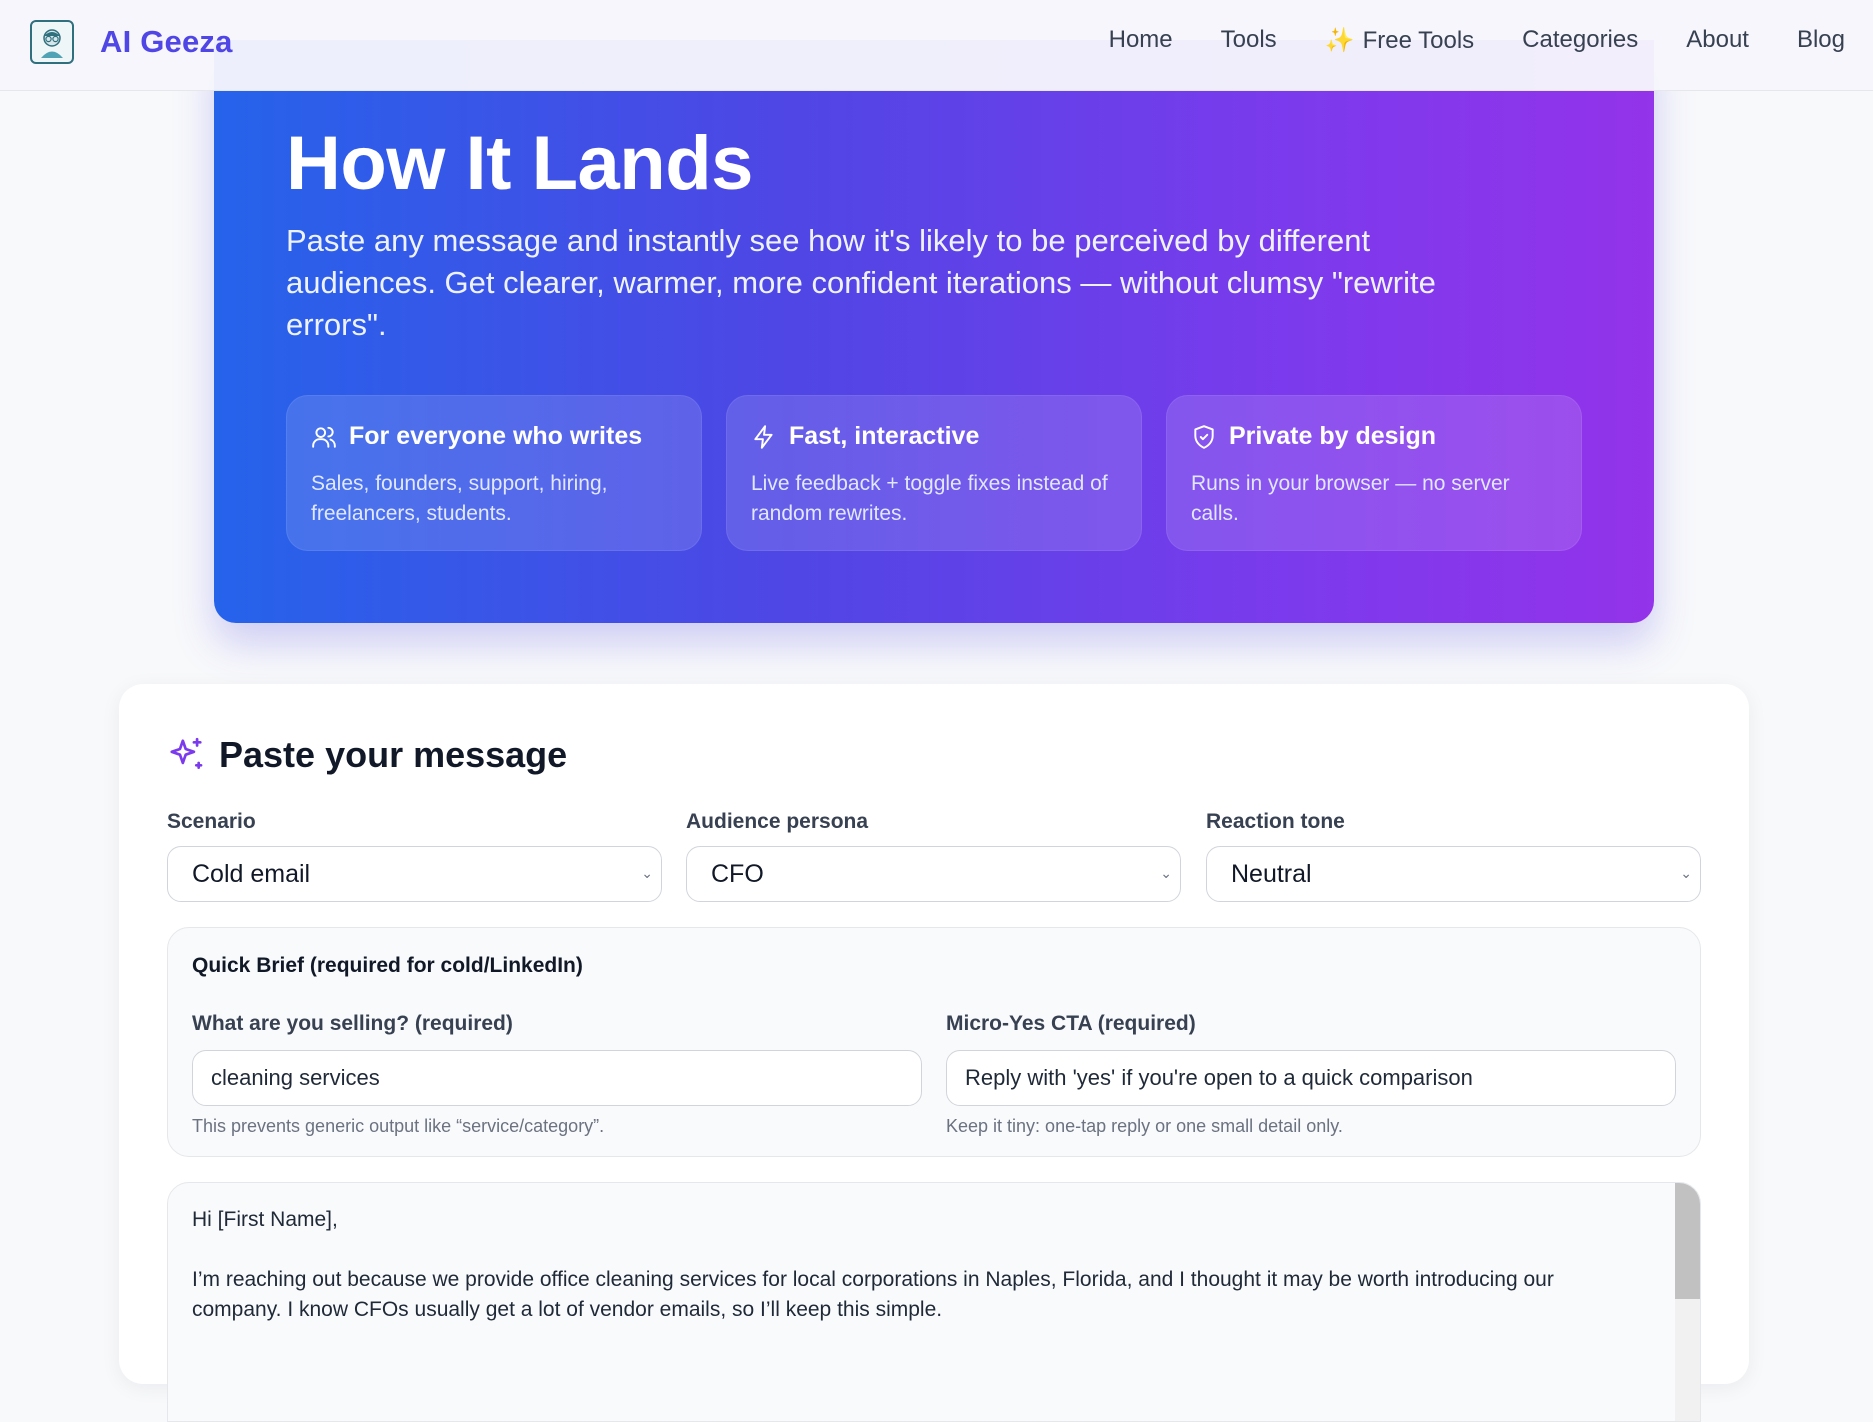 The image size is (1873, 1422). What do you see at coordinates (1453, 874) in the screenshot?
I see `tone-select: Neutral ⌄` at bounding box center [1453, 874].